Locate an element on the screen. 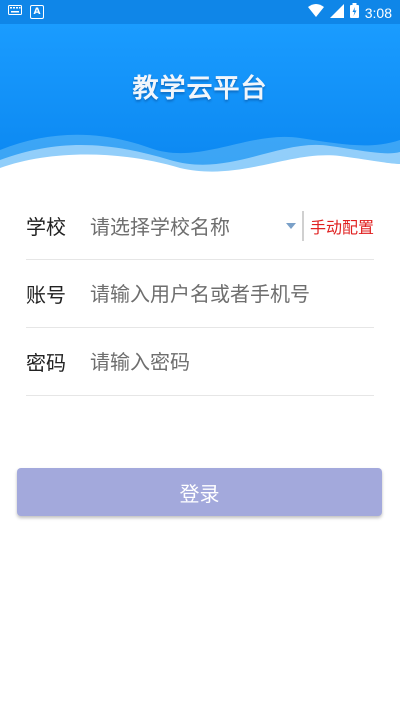 Image resolution: width=400 pixels, height=711 pixels. login-button: 登录 is located at coordinates (199, 492).